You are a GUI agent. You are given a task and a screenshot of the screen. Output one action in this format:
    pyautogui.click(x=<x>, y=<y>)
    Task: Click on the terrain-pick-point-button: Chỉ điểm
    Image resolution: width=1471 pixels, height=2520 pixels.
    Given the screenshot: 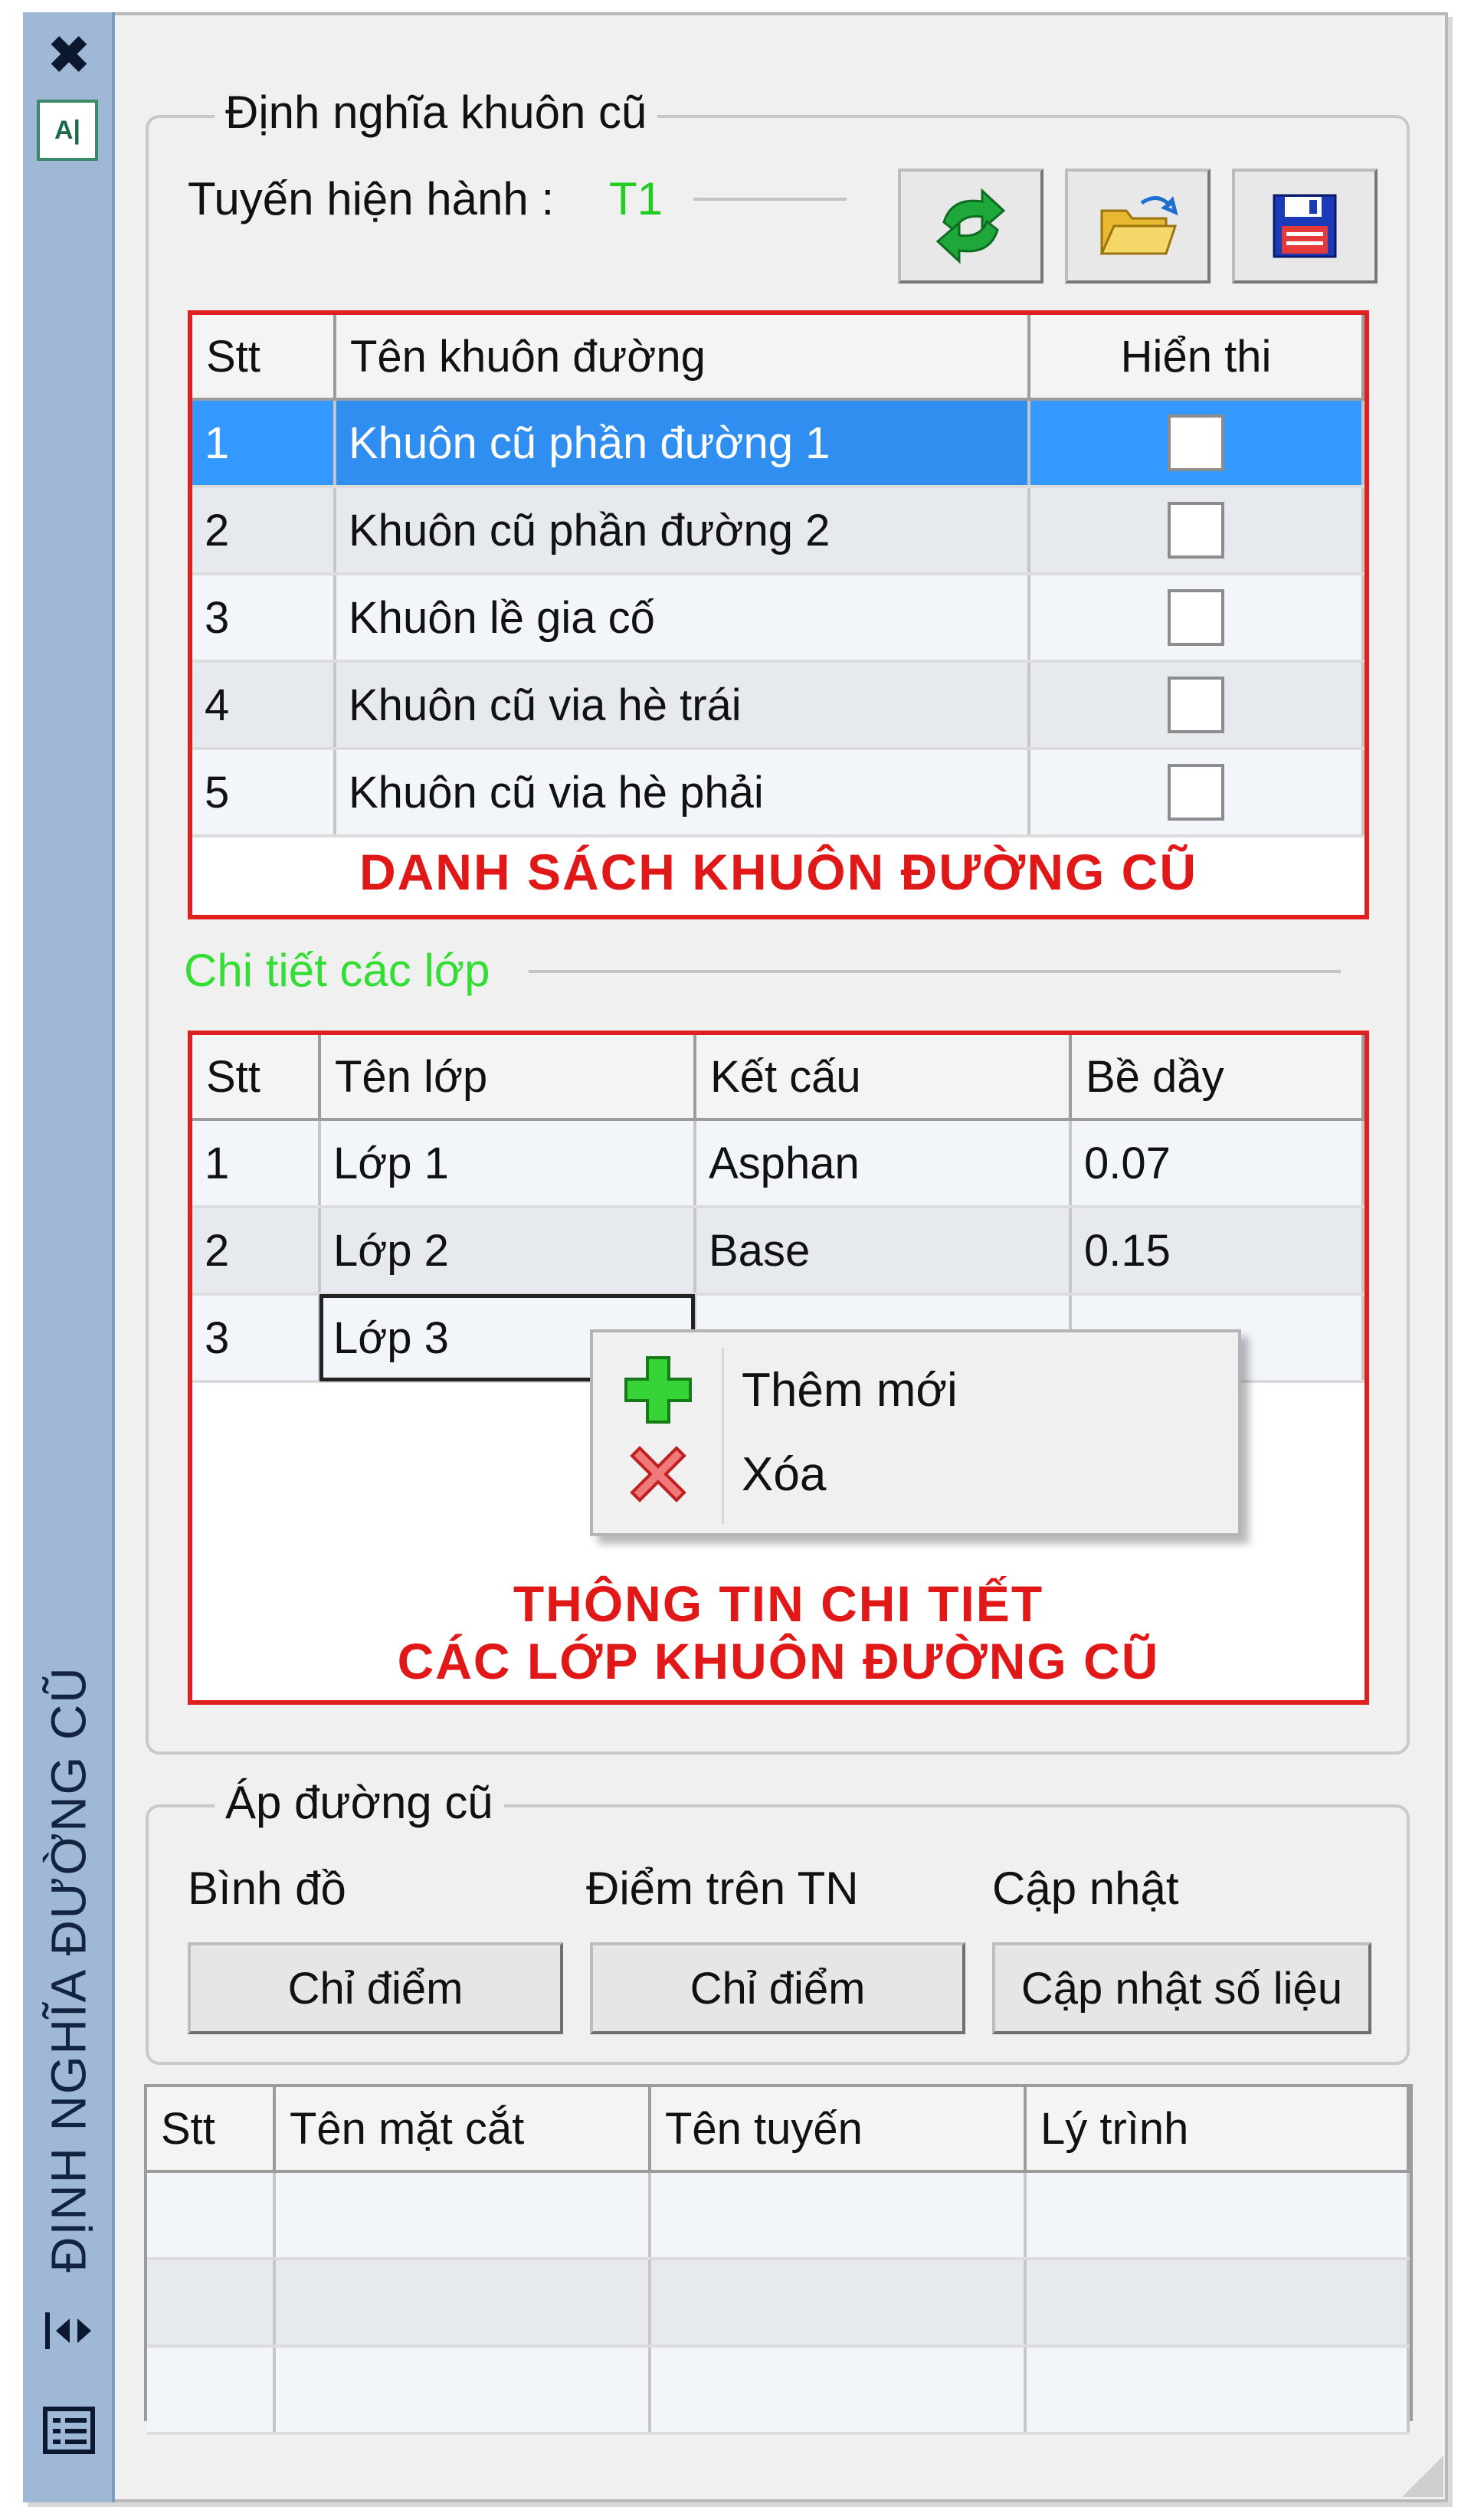 What is the action you would take?
    pyautogui.click(x=777, y=1988)
    